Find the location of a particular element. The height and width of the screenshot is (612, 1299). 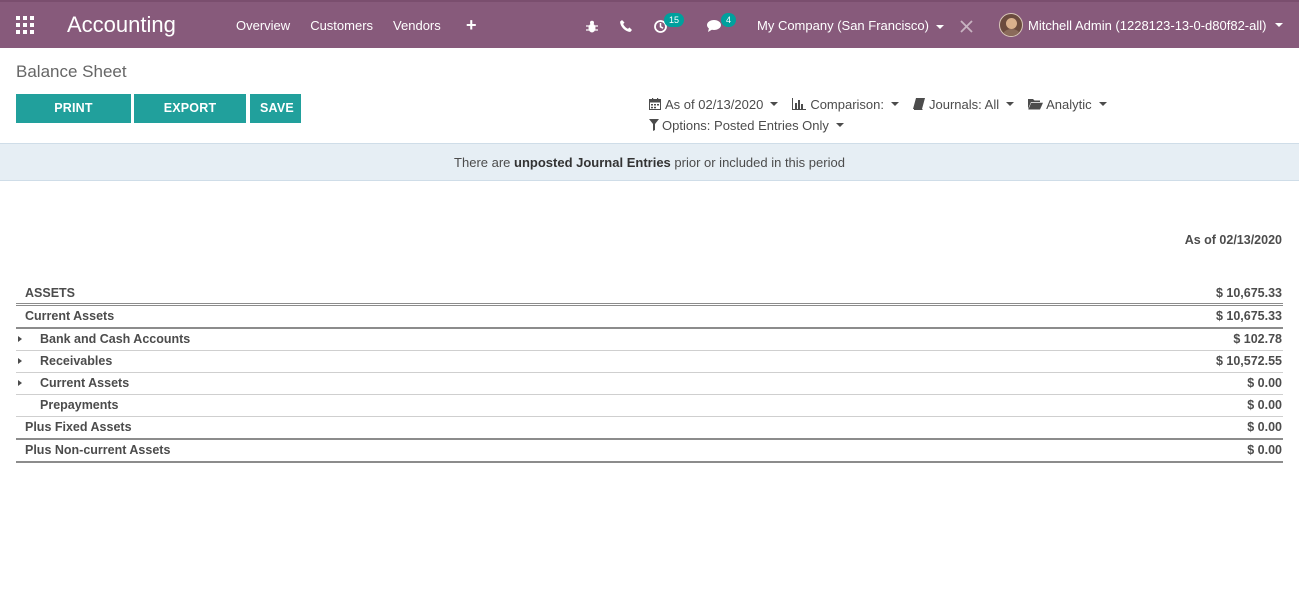

report-line-current-assets-total: Current Assets $ 10,675.33 is located at coordinates (649, 317).